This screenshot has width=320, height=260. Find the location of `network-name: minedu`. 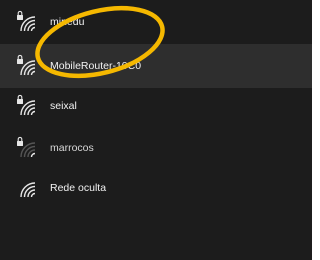

network-name: minedu is located at coordinates (67, 22).